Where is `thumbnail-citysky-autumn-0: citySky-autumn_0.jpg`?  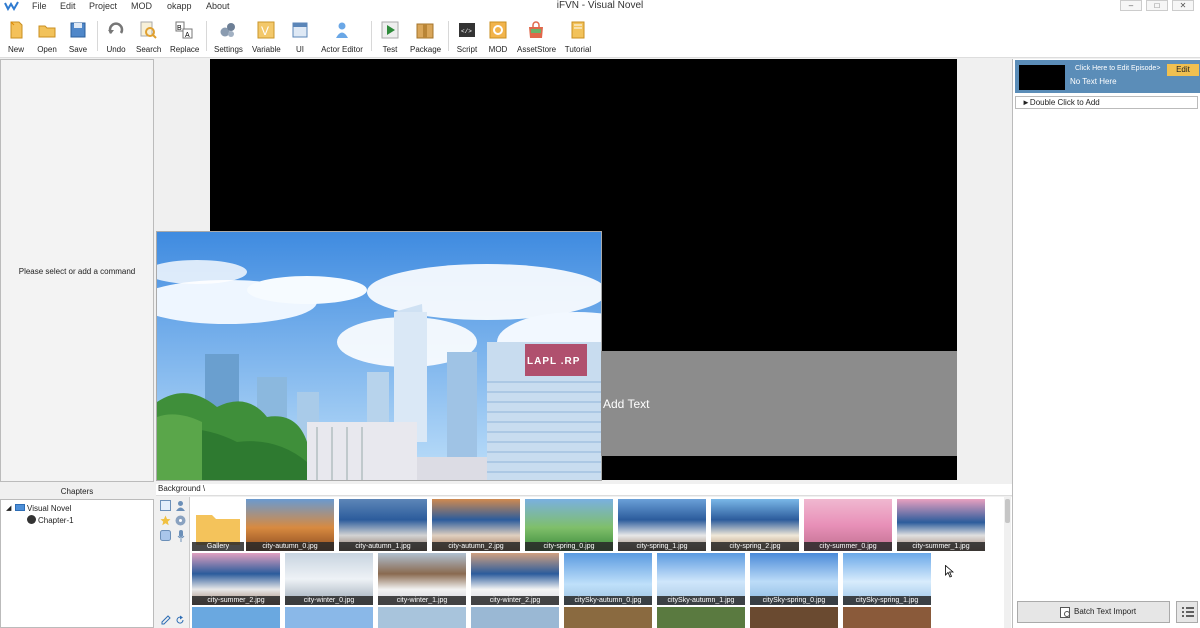
thumbnail-citysky-autumn-0: citySky-autumn_0.jpg is located at coordinates (608, 579).